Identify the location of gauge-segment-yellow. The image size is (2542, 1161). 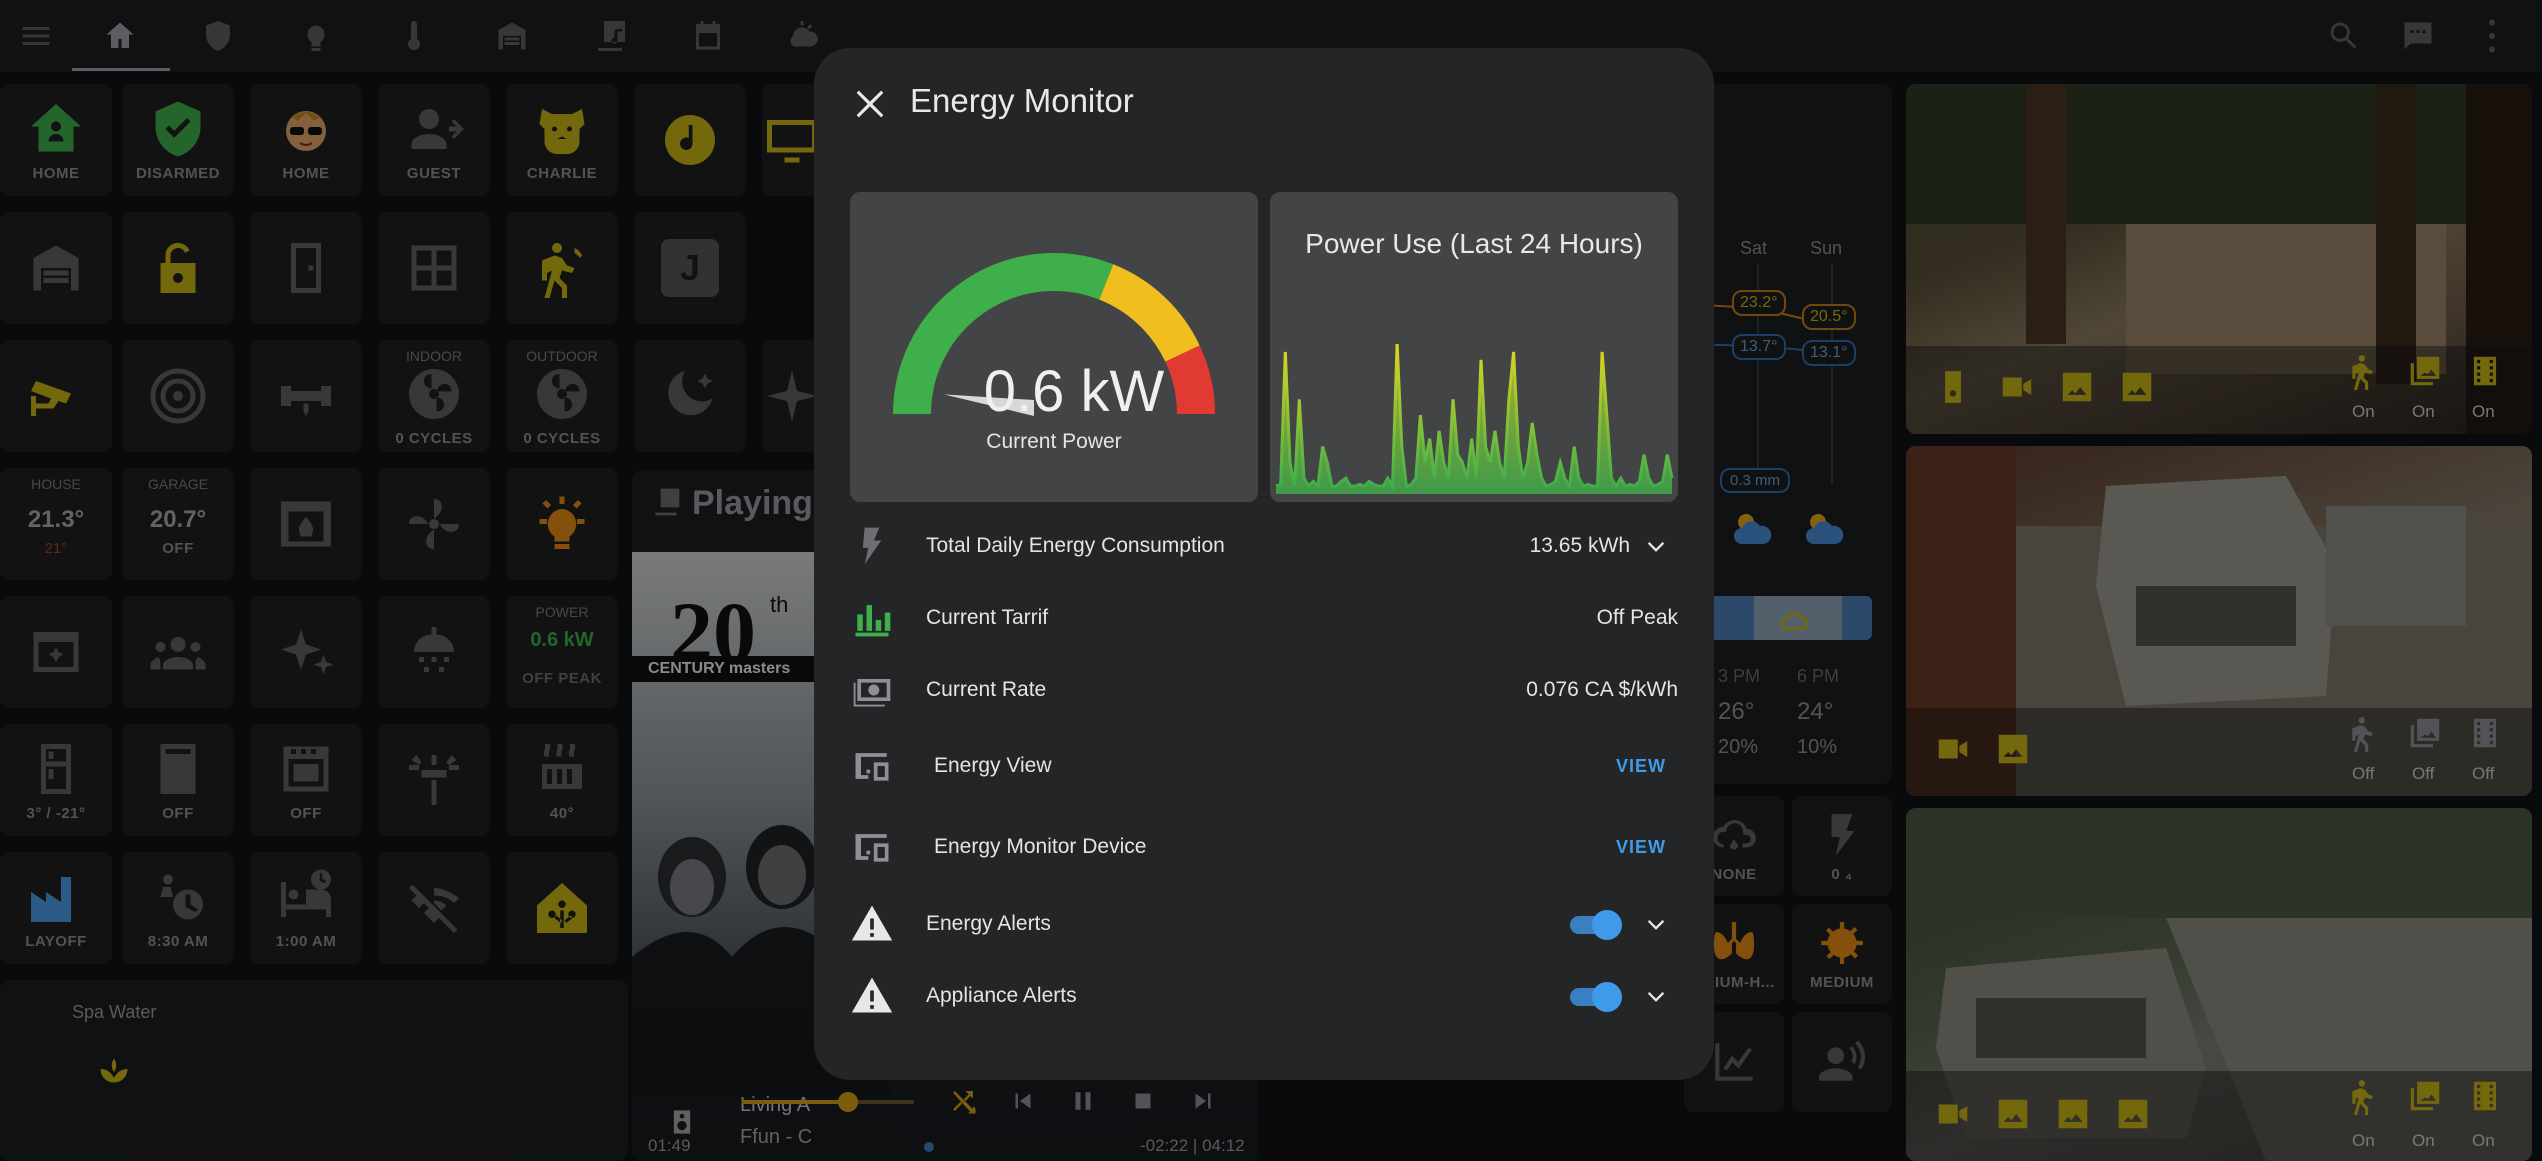
(1149, 313).